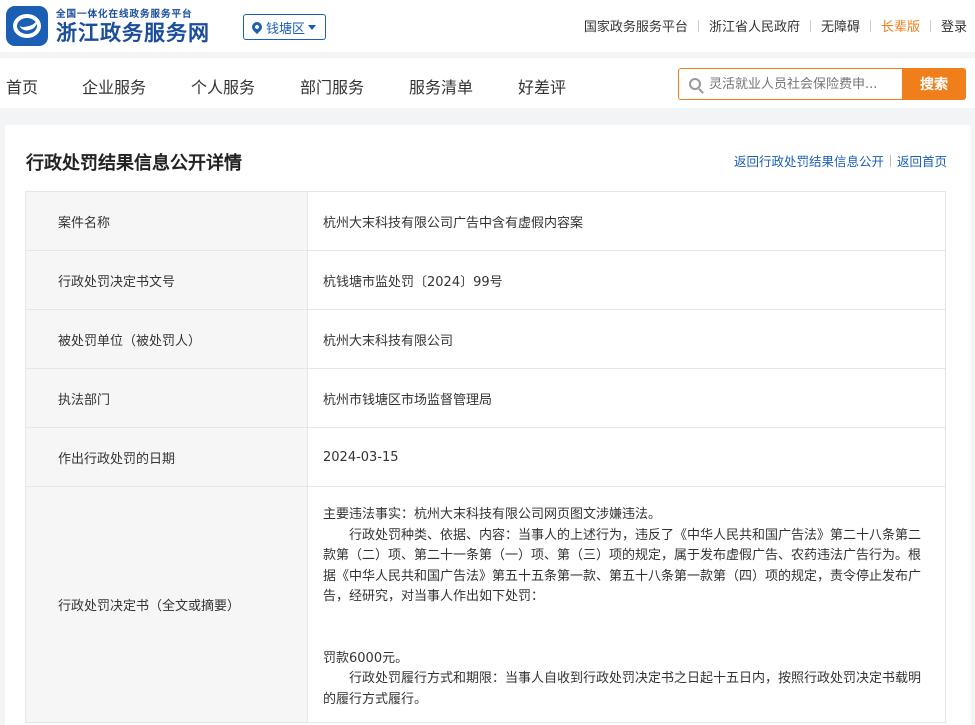 Image resolution: width=975 pixels, height=725 pixels. I want to click on nav-service-list: 服务清单, so click(441, 86).